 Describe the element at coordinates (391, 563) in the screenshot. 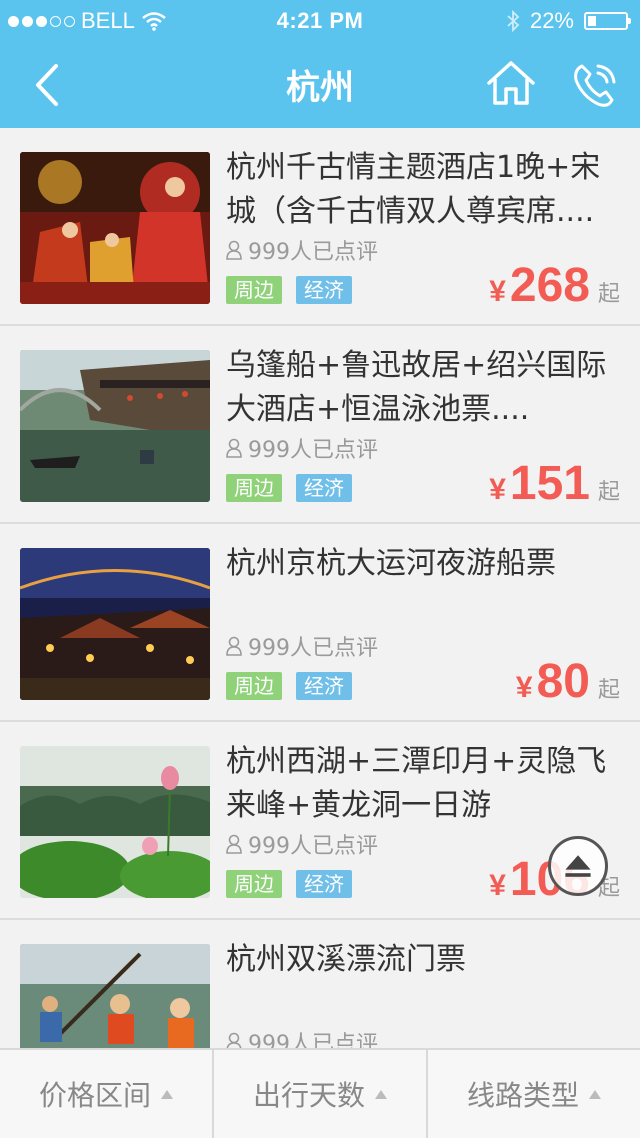

I see `item-title: 杭州京杭大运河夜游船票` at that location.